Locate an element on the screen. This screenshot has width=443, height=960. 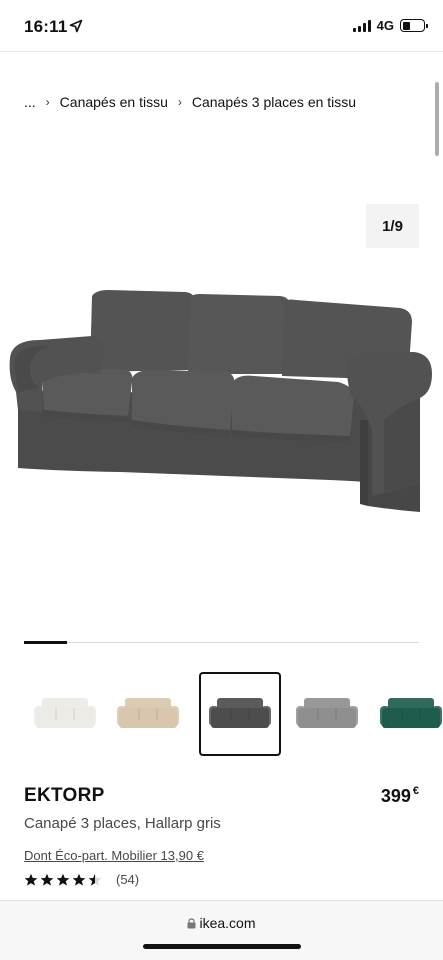
breadcrumb-3-seat-sofas: Canapés 3 places en tissu is located at coordinates (274, 102).